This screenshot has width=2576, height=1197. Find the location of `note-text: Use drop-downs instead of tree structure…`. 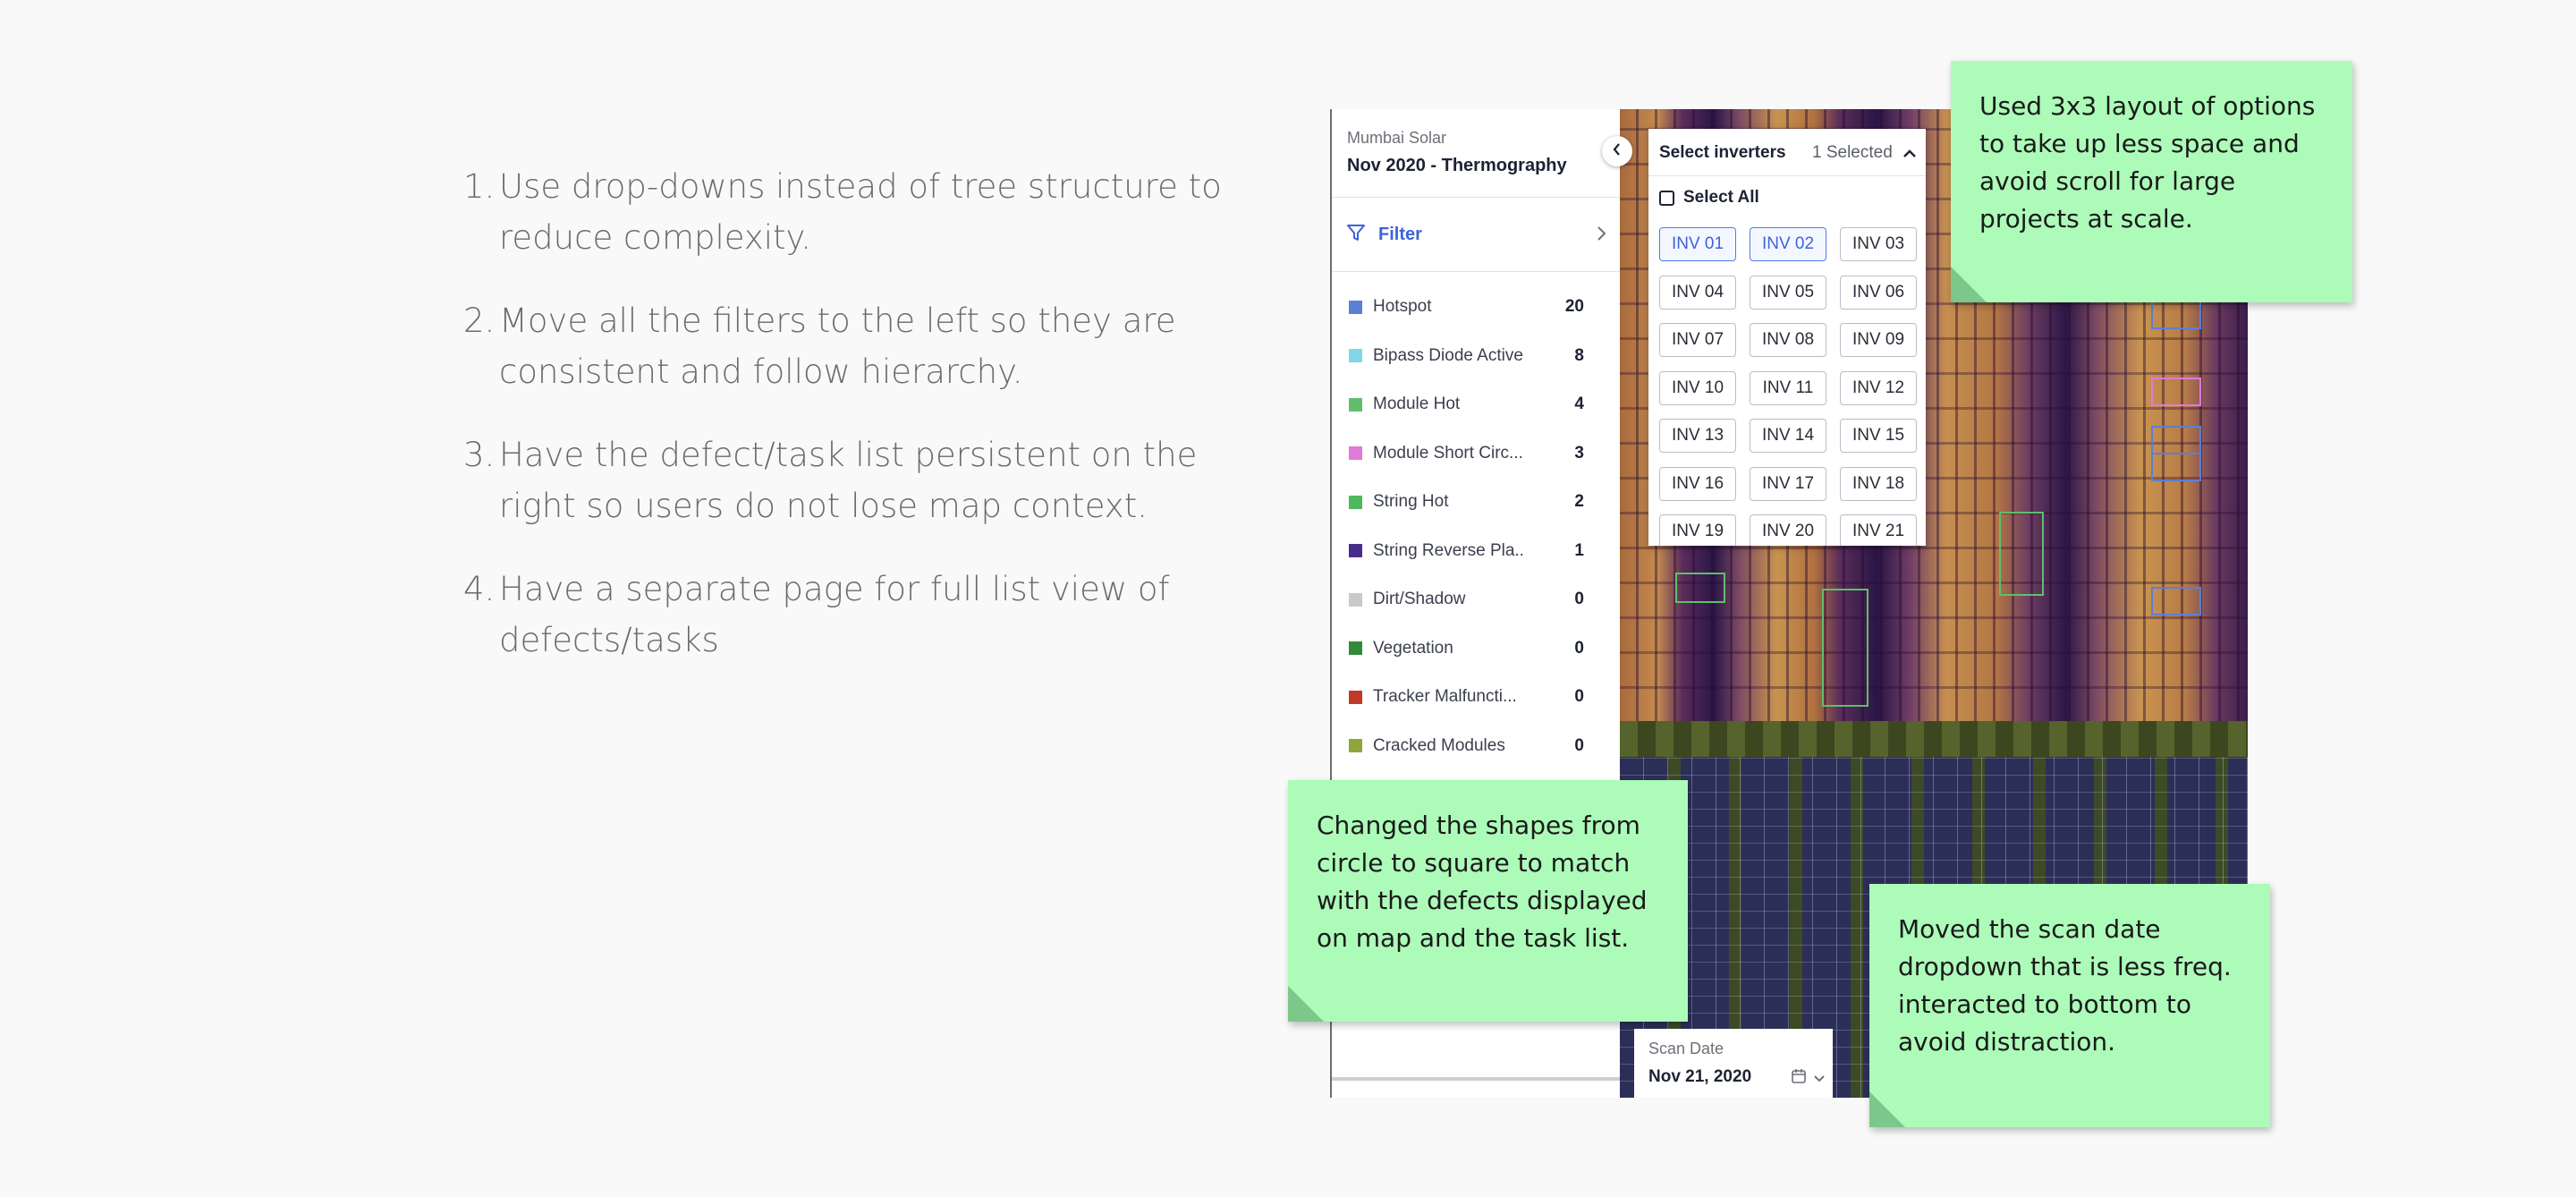

note-text: Use drop-downs instead of tree structure… is located at coordinates (860, 212).